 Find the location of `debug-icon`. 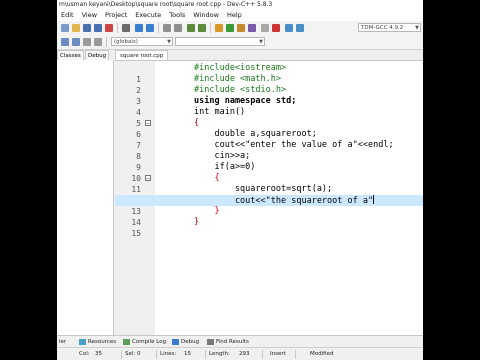

debug-icon is located at coordinates (289, 28).